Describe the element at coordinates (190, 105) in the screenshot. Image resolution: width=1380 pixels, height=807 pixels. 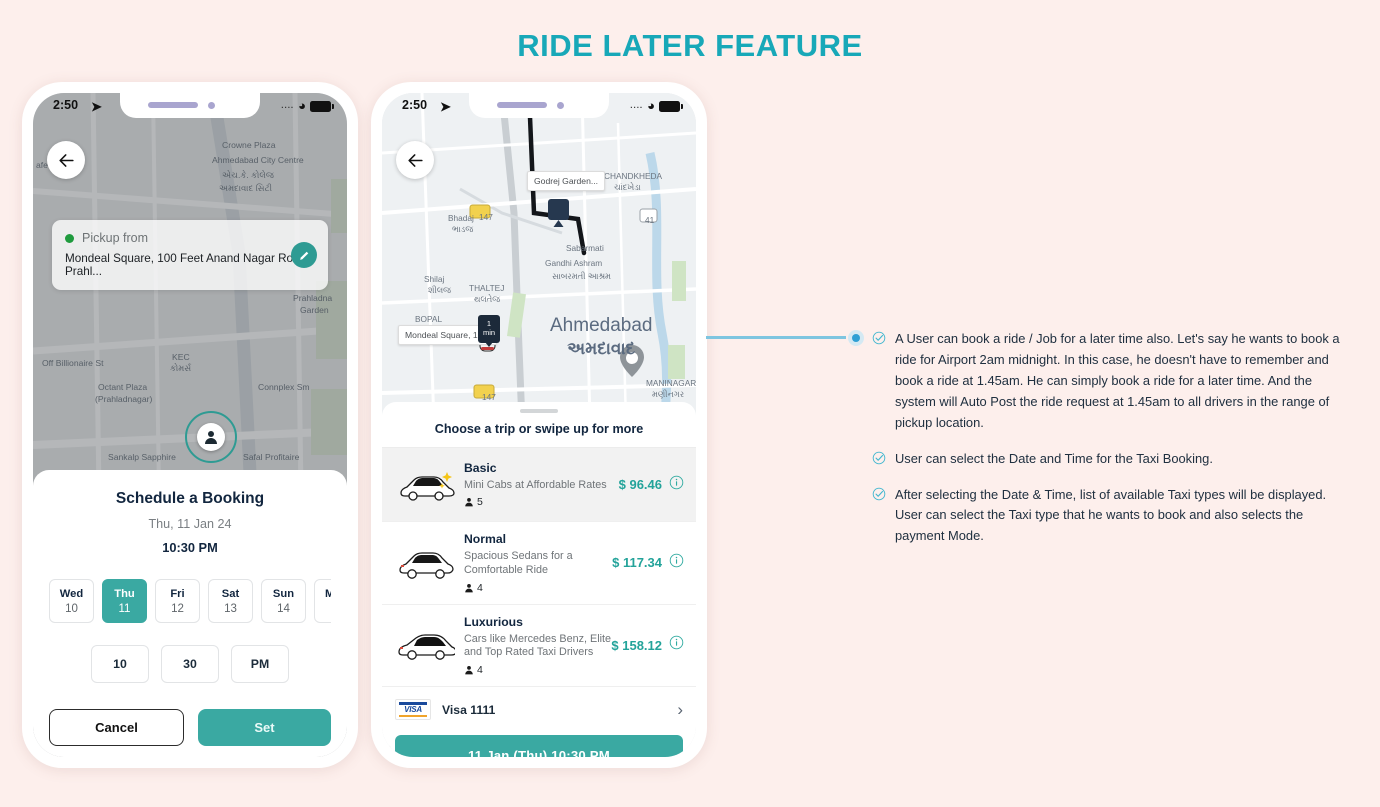
I see `left-notch` at that location.